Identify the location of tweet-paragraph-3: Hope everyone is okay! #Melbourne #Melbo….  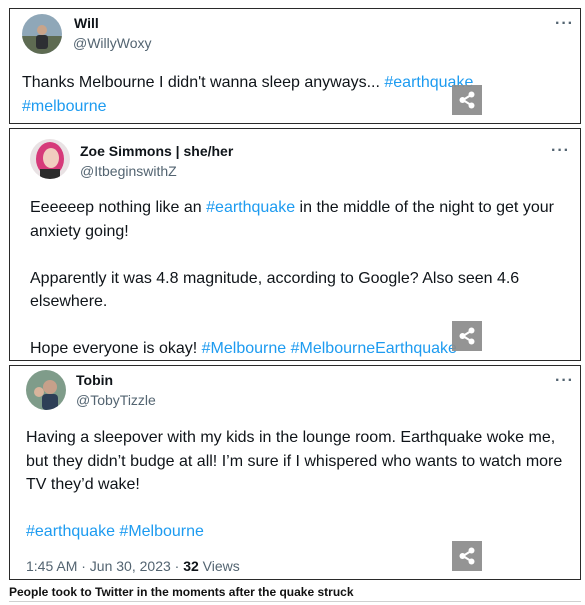
(297, 349).